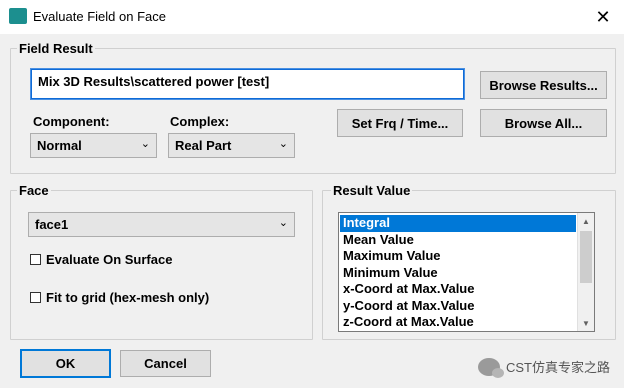  Describe the element at coordinates (458, 273) in the screenshot. I see `list-item: Minimum Value` at that location.